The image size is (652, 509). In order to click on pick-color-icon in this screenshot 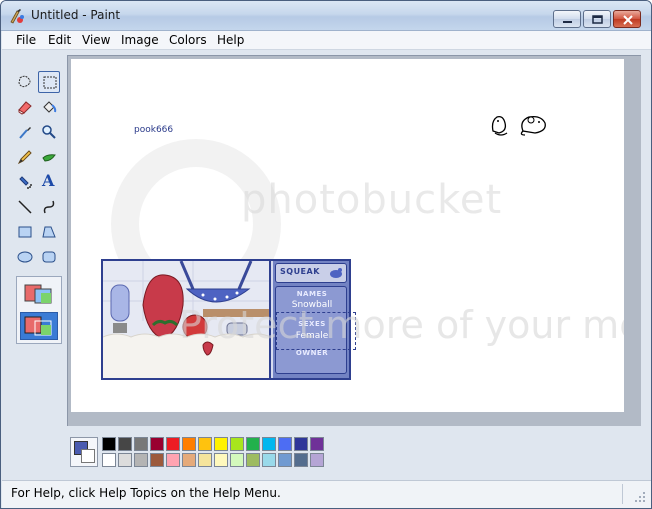, I will do `click(25, 133)`.